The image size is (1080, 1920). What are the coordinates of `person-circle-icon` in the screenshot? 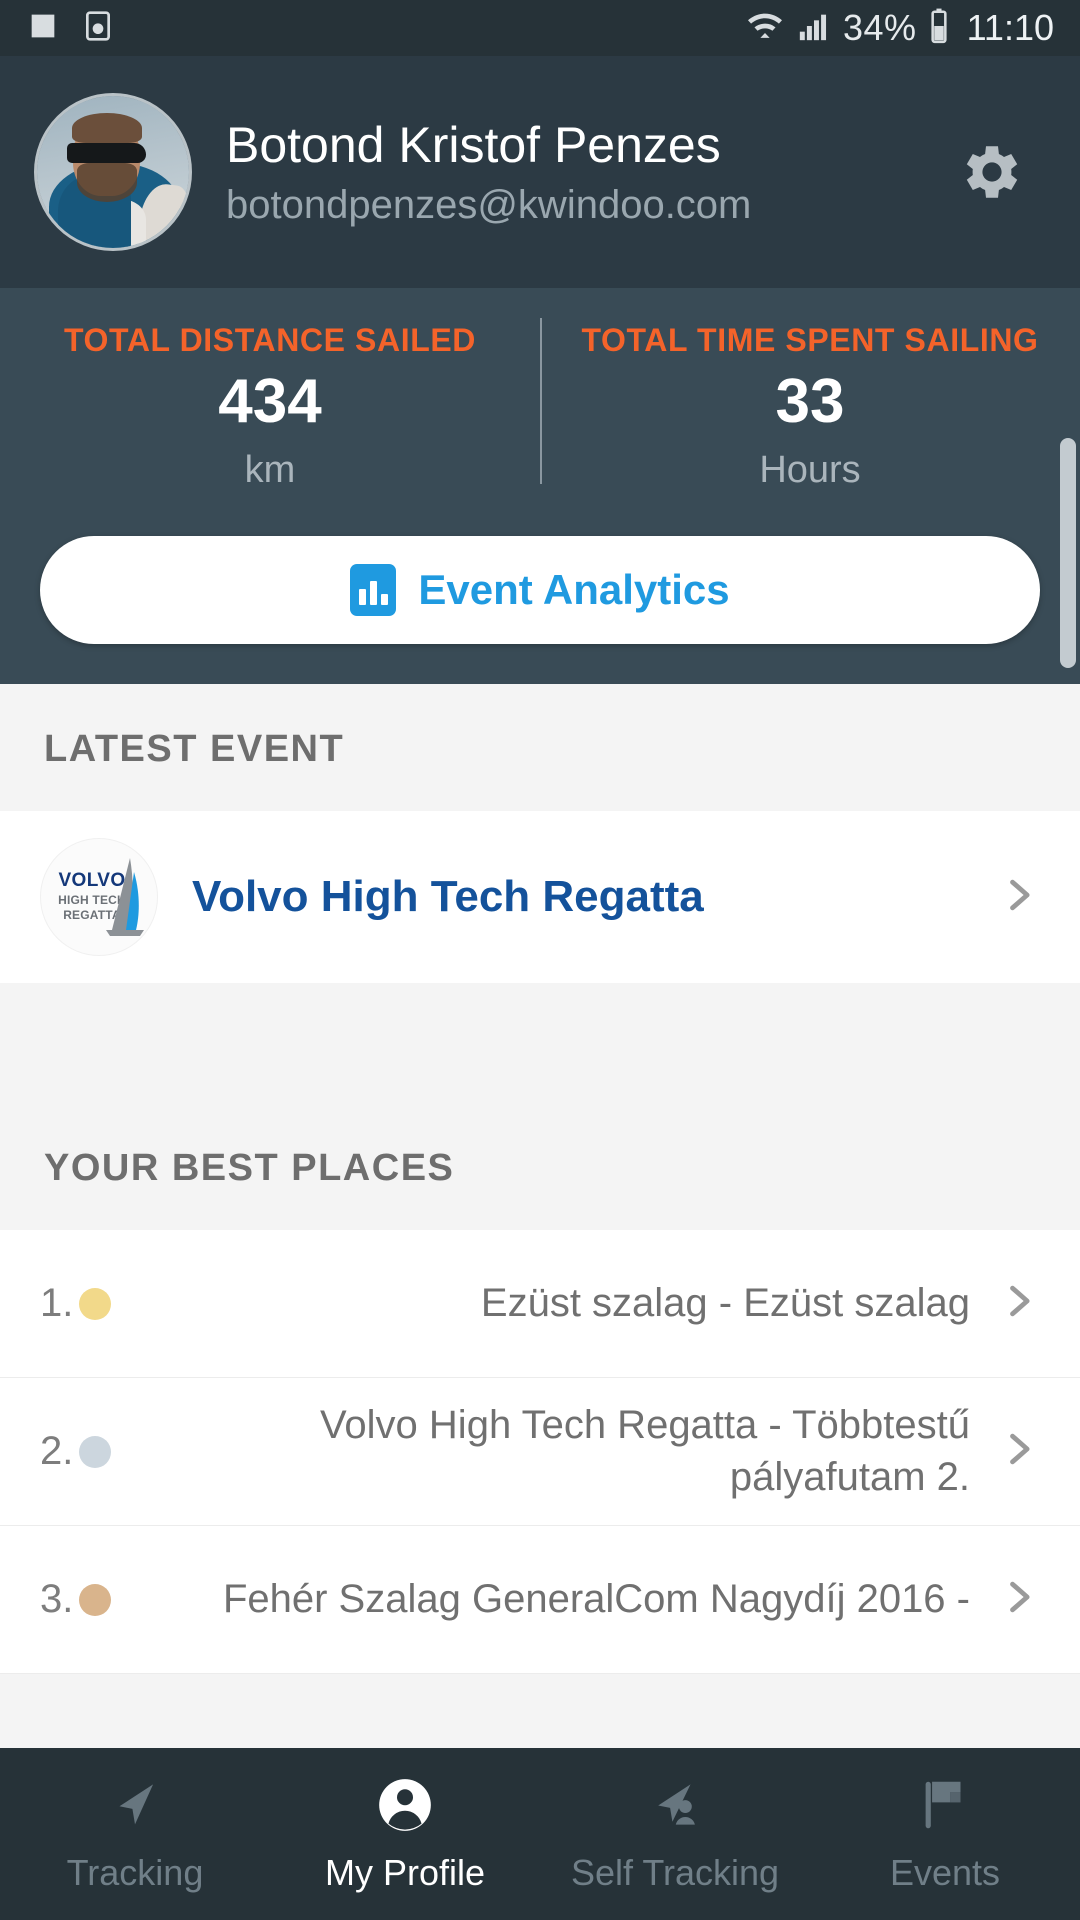 It's located at (405, 1805).